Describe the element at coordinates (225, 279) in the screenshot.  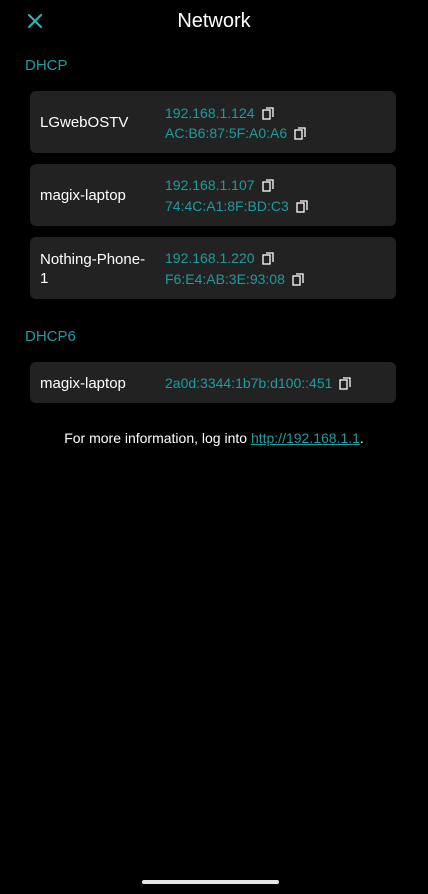
I see `device-mac: F6:E4:AB:3E:93:08` at that location.